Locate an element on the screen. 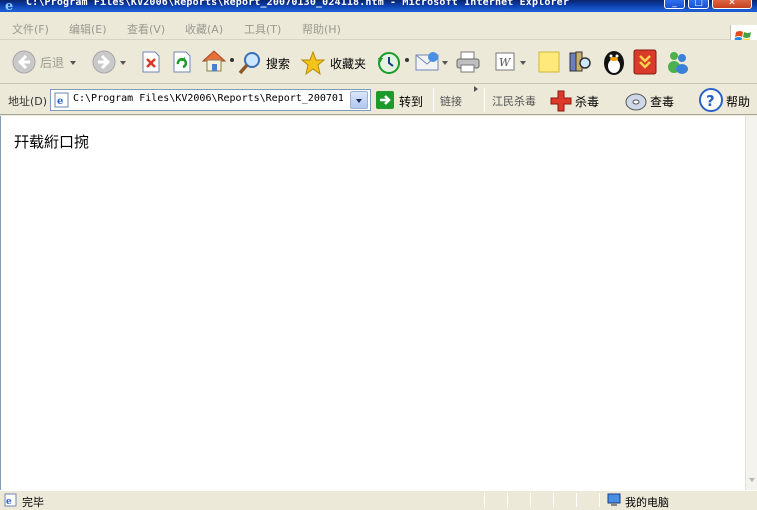 The height and width of the screenshot is (510, 757). address-dropdown is located at coordinates (359, 100).